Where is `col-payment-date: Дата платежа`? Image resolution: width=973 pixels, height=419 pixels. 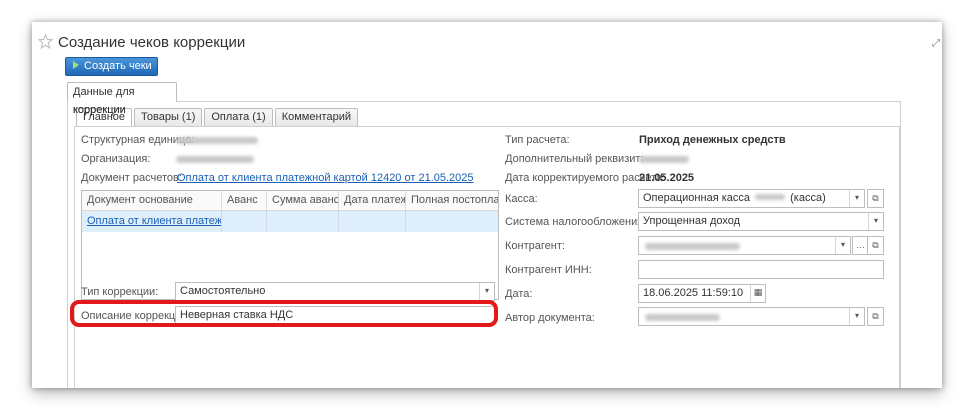 col-payment-date: Дата платежа is located at coordinates (372, 200).